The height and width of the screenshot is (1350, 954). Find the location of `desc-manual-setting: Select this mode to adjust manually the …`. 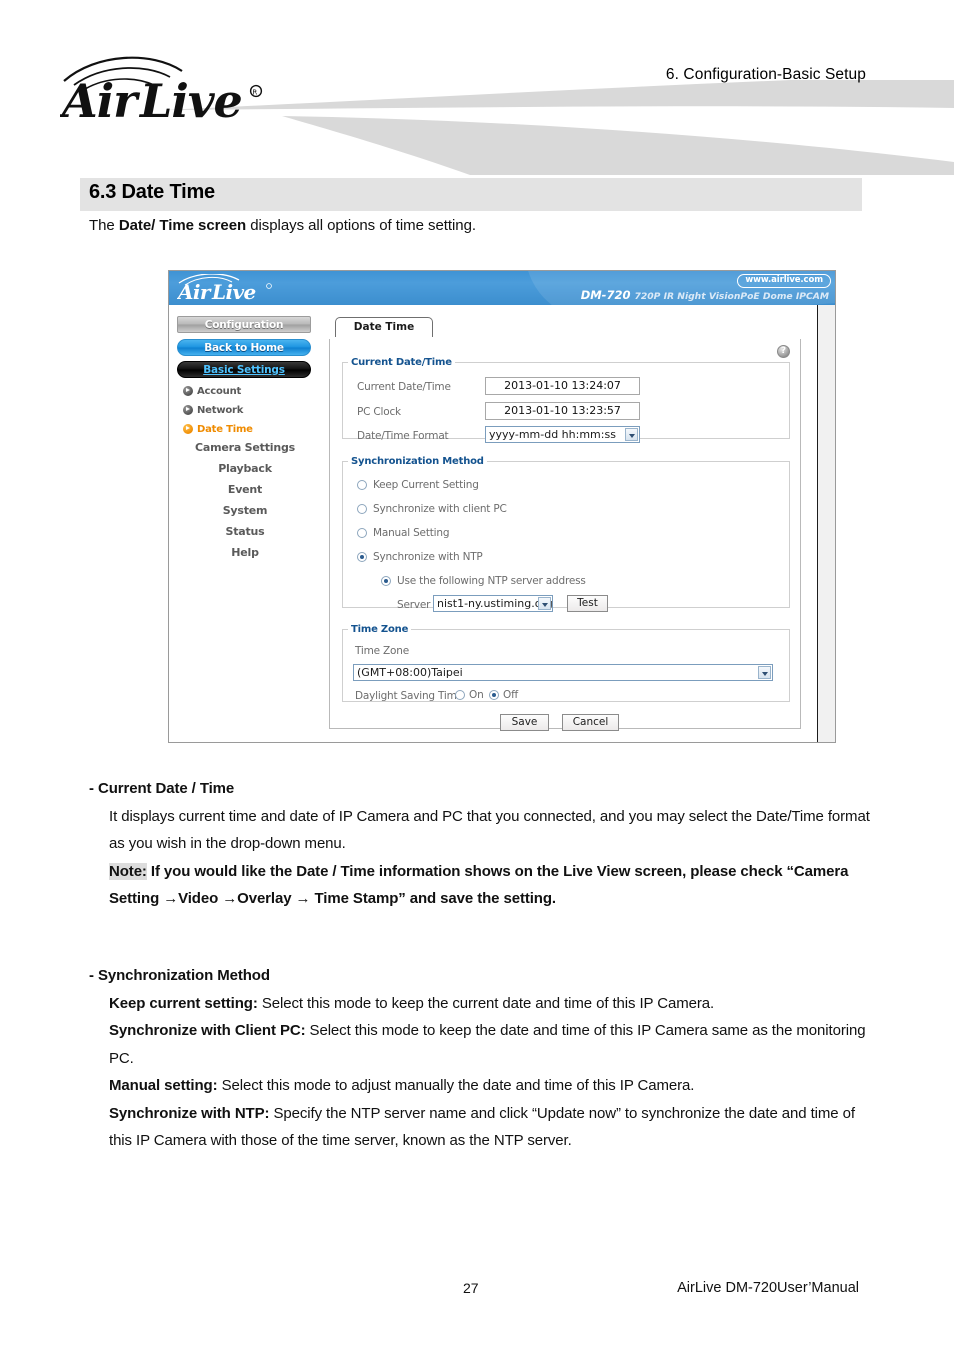

desc-manual-setting: Select this mode to adjust manually the … is located at coordinates (456, 1085).